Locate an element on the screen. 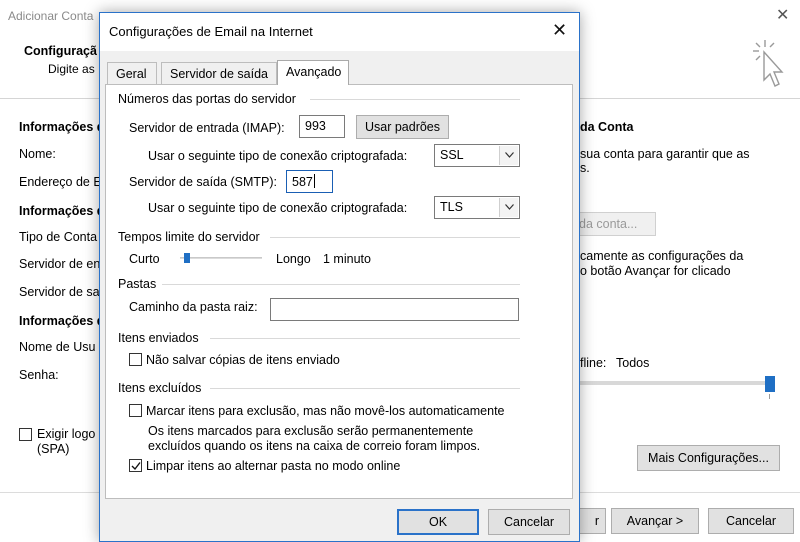 This screenshot has width=800, height=542. email-label: Endereço de E is located at coordinates (60, 182).